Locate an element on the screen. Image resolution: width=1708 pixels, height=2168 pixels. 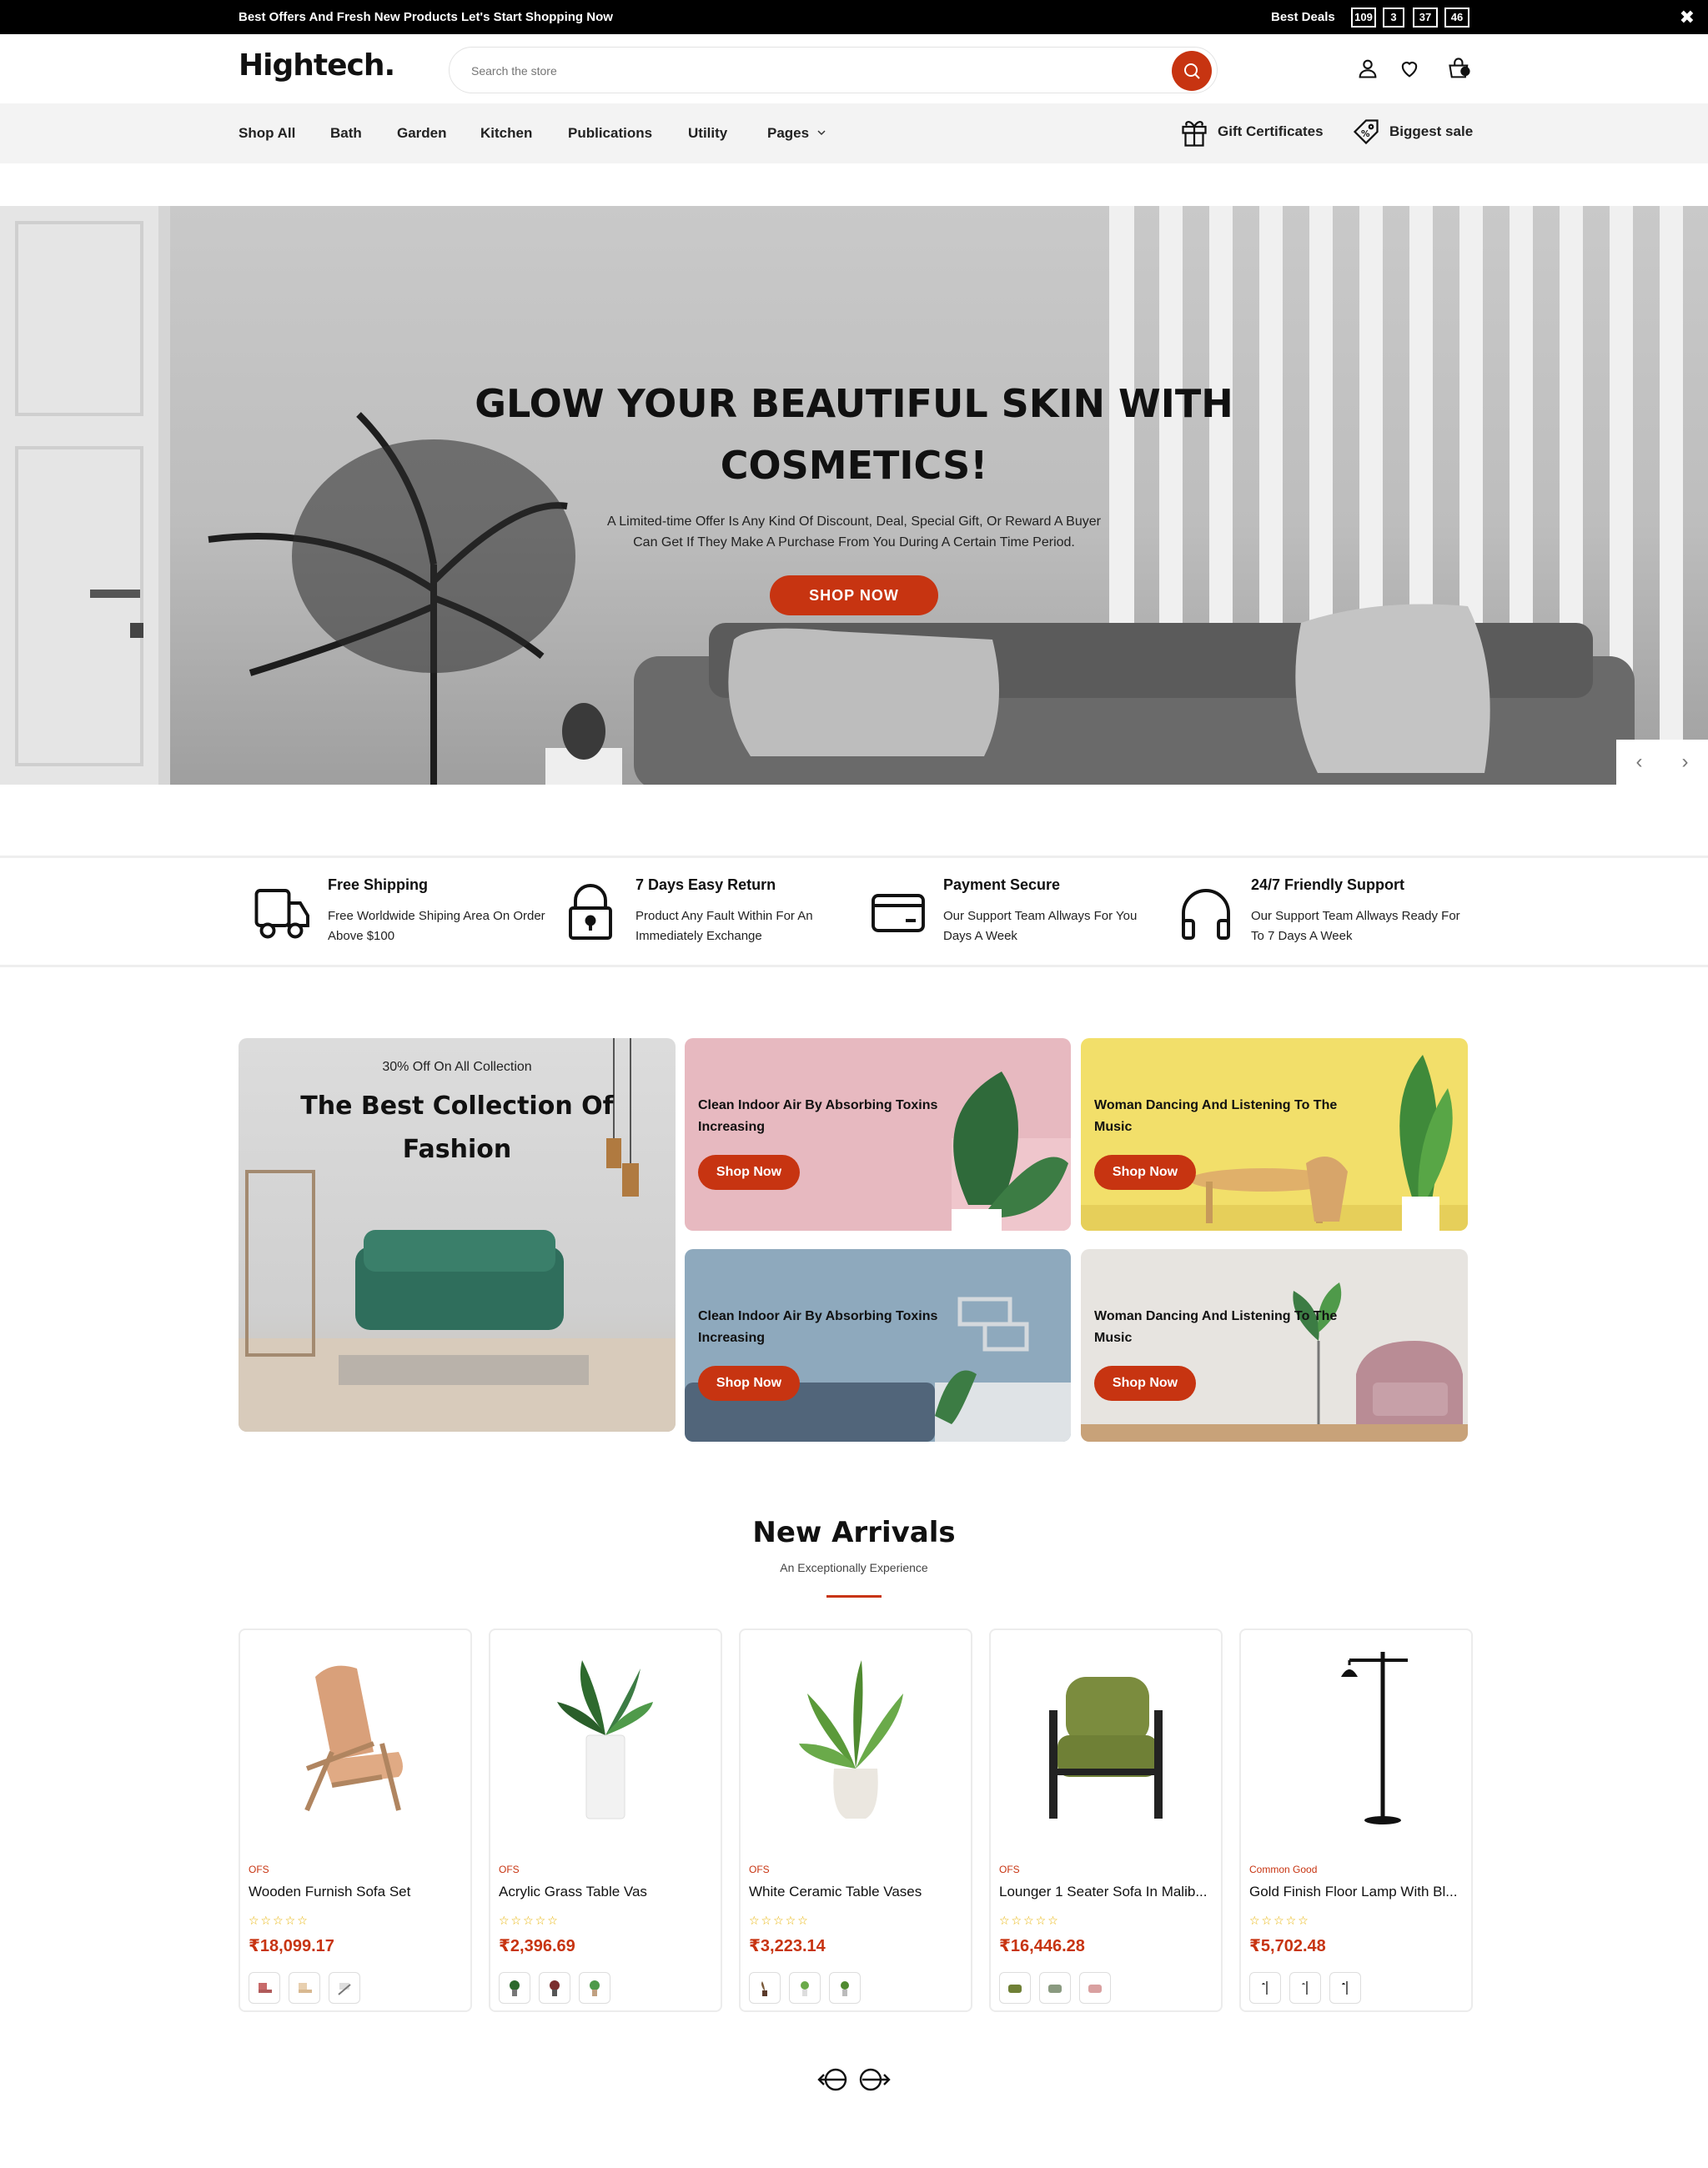
banner-main-title-line-2: Fashion is located at coordinates (457, 1149).